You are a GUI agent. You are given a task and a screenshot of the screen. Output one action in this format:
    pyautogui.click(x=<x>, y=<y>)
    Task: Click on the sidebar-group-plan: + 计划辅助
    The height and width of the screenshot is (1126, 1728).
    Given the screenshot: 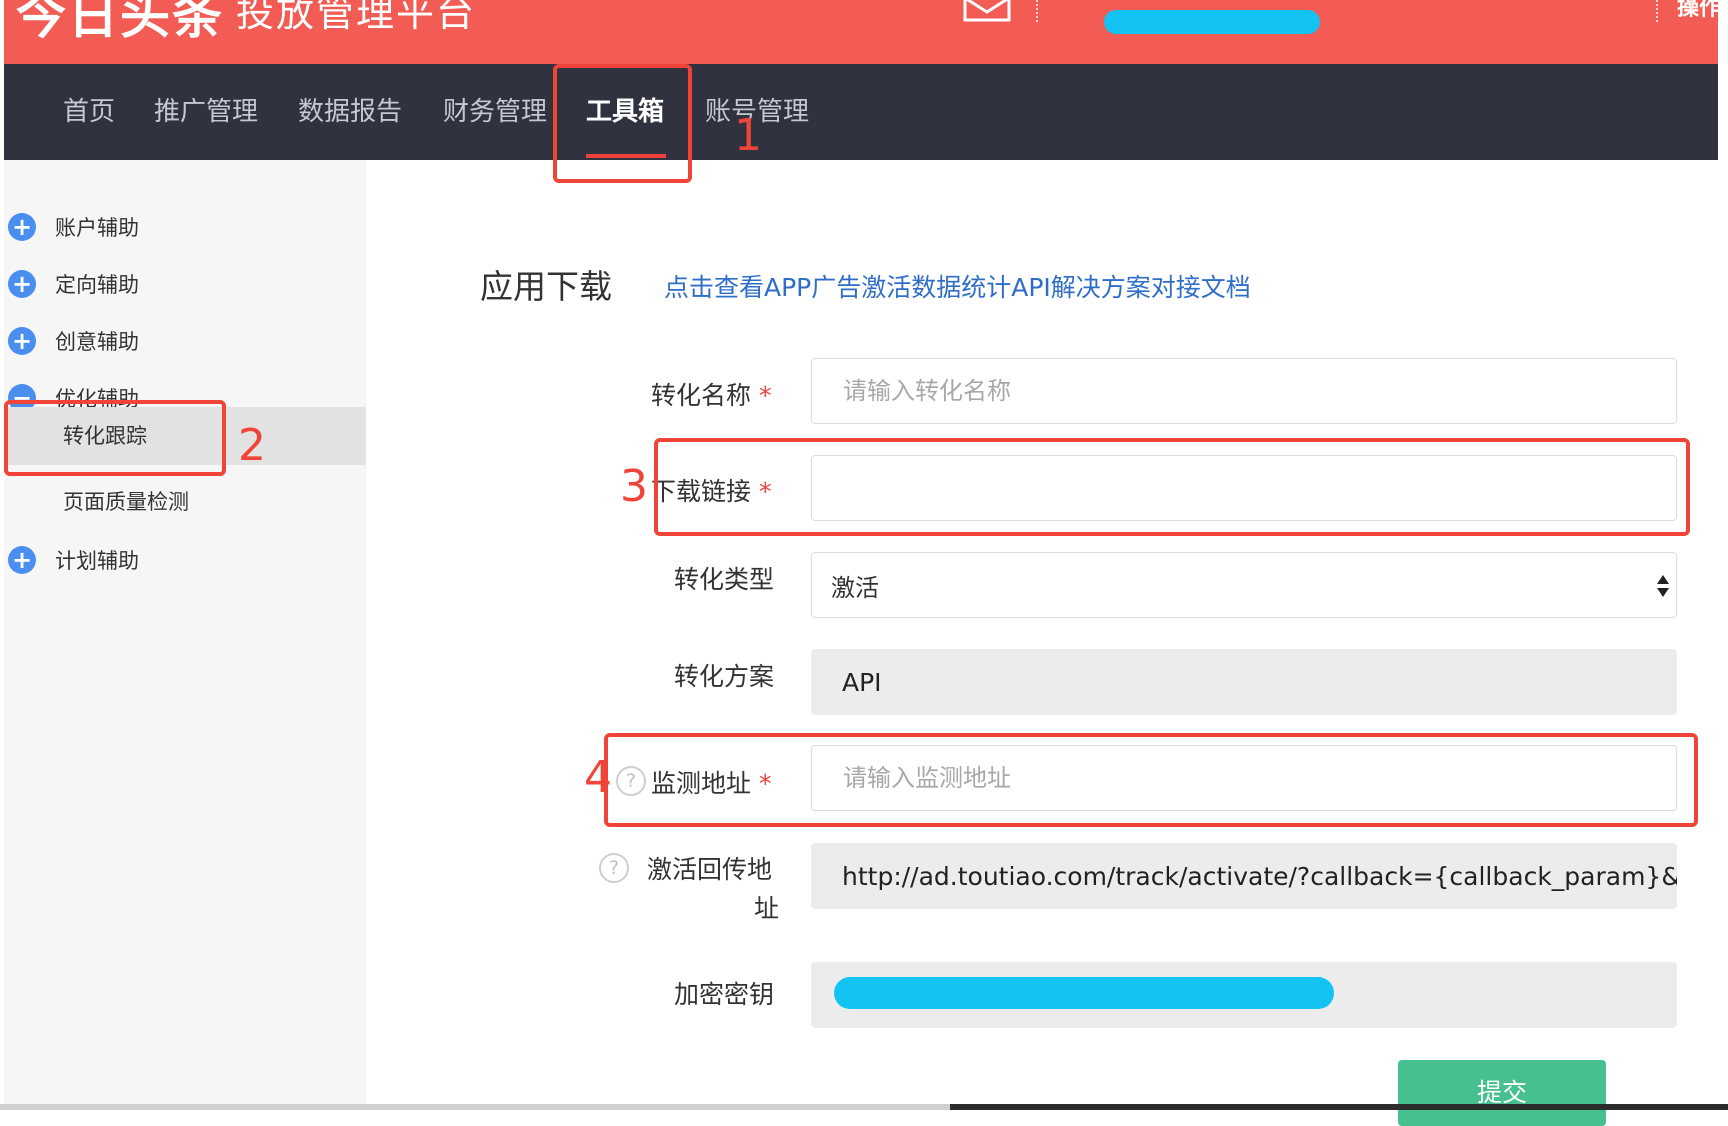 What is the action you would take?
    pyautogui.click(x=71, y=560)
    